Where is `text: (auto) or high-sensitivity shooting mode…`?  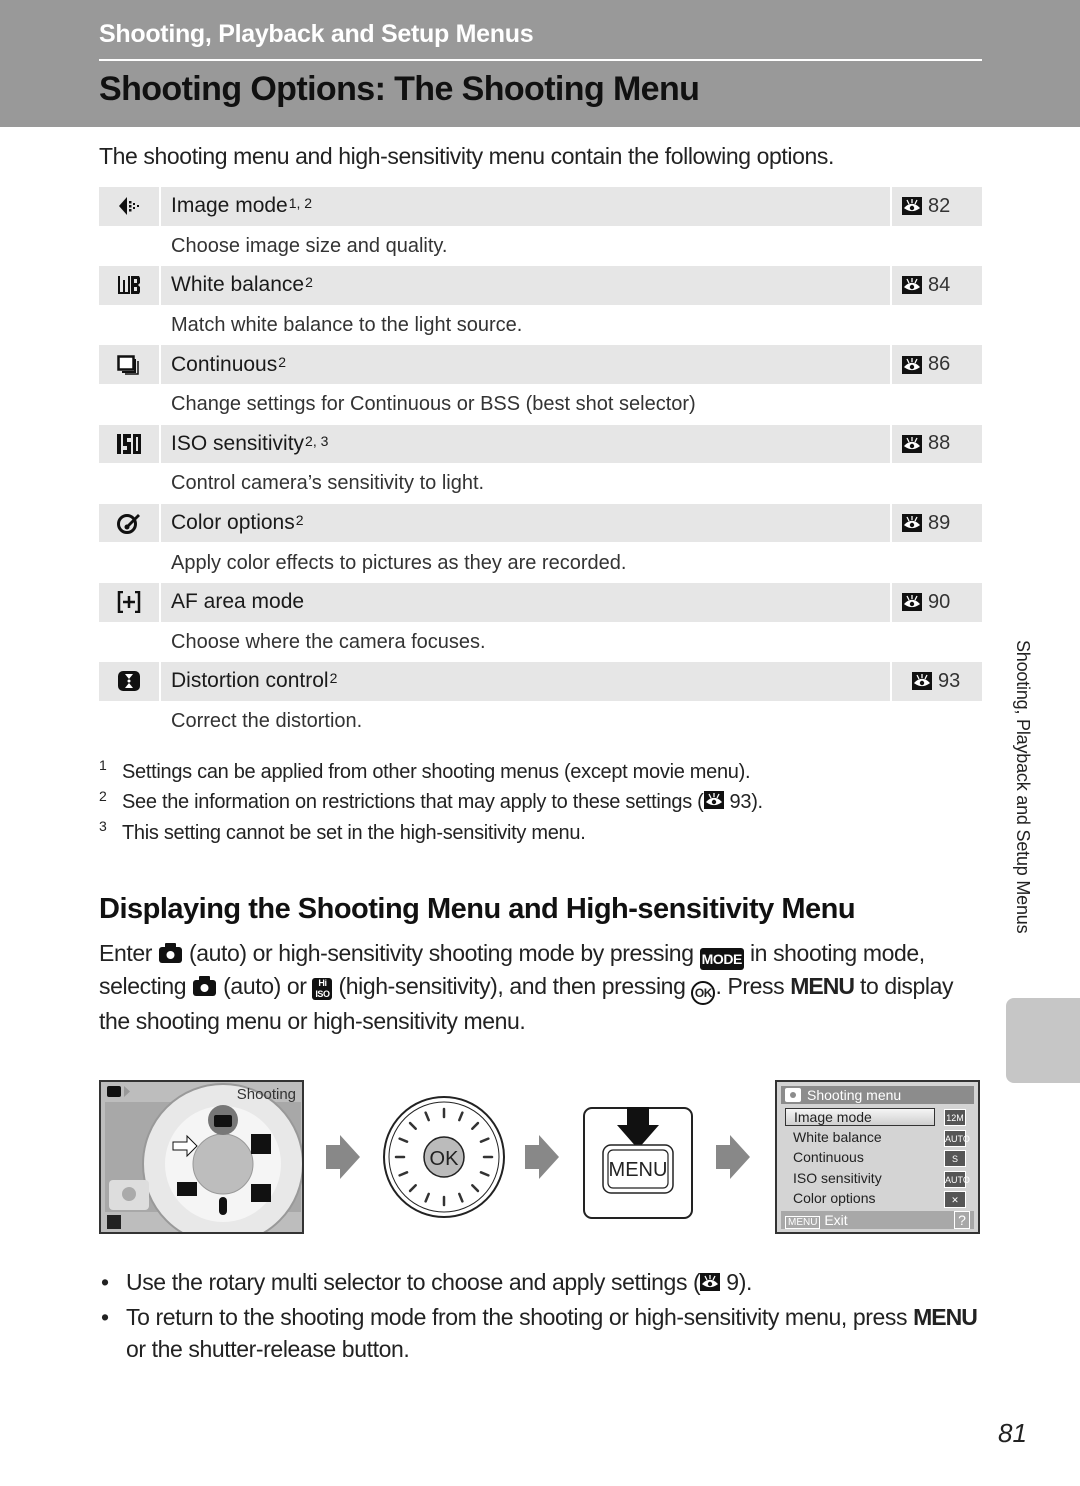 text: (auto) or high-sensitivity shooting mode… is located at coordinates (441, 953).